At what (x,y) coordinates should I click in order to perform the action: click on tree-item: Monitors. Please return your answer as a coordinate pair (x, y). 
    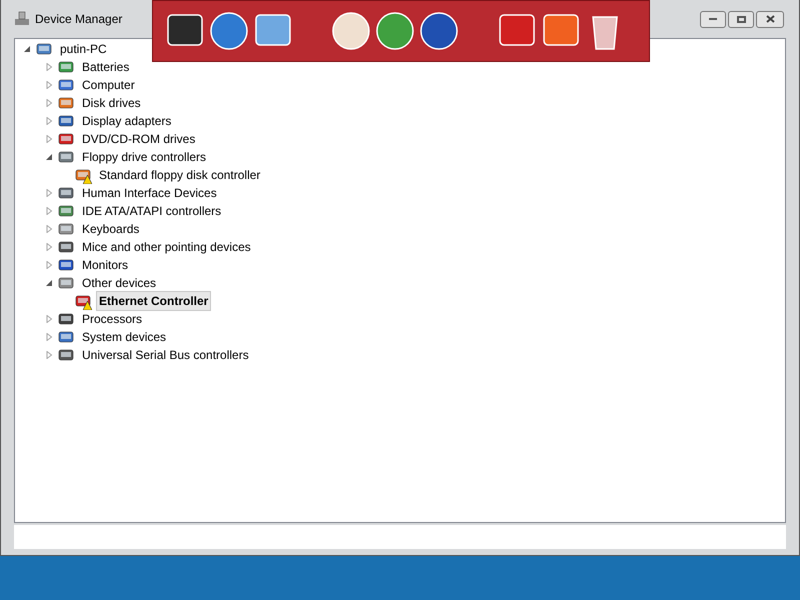
    Looking at the image, I should click on (105, 265).